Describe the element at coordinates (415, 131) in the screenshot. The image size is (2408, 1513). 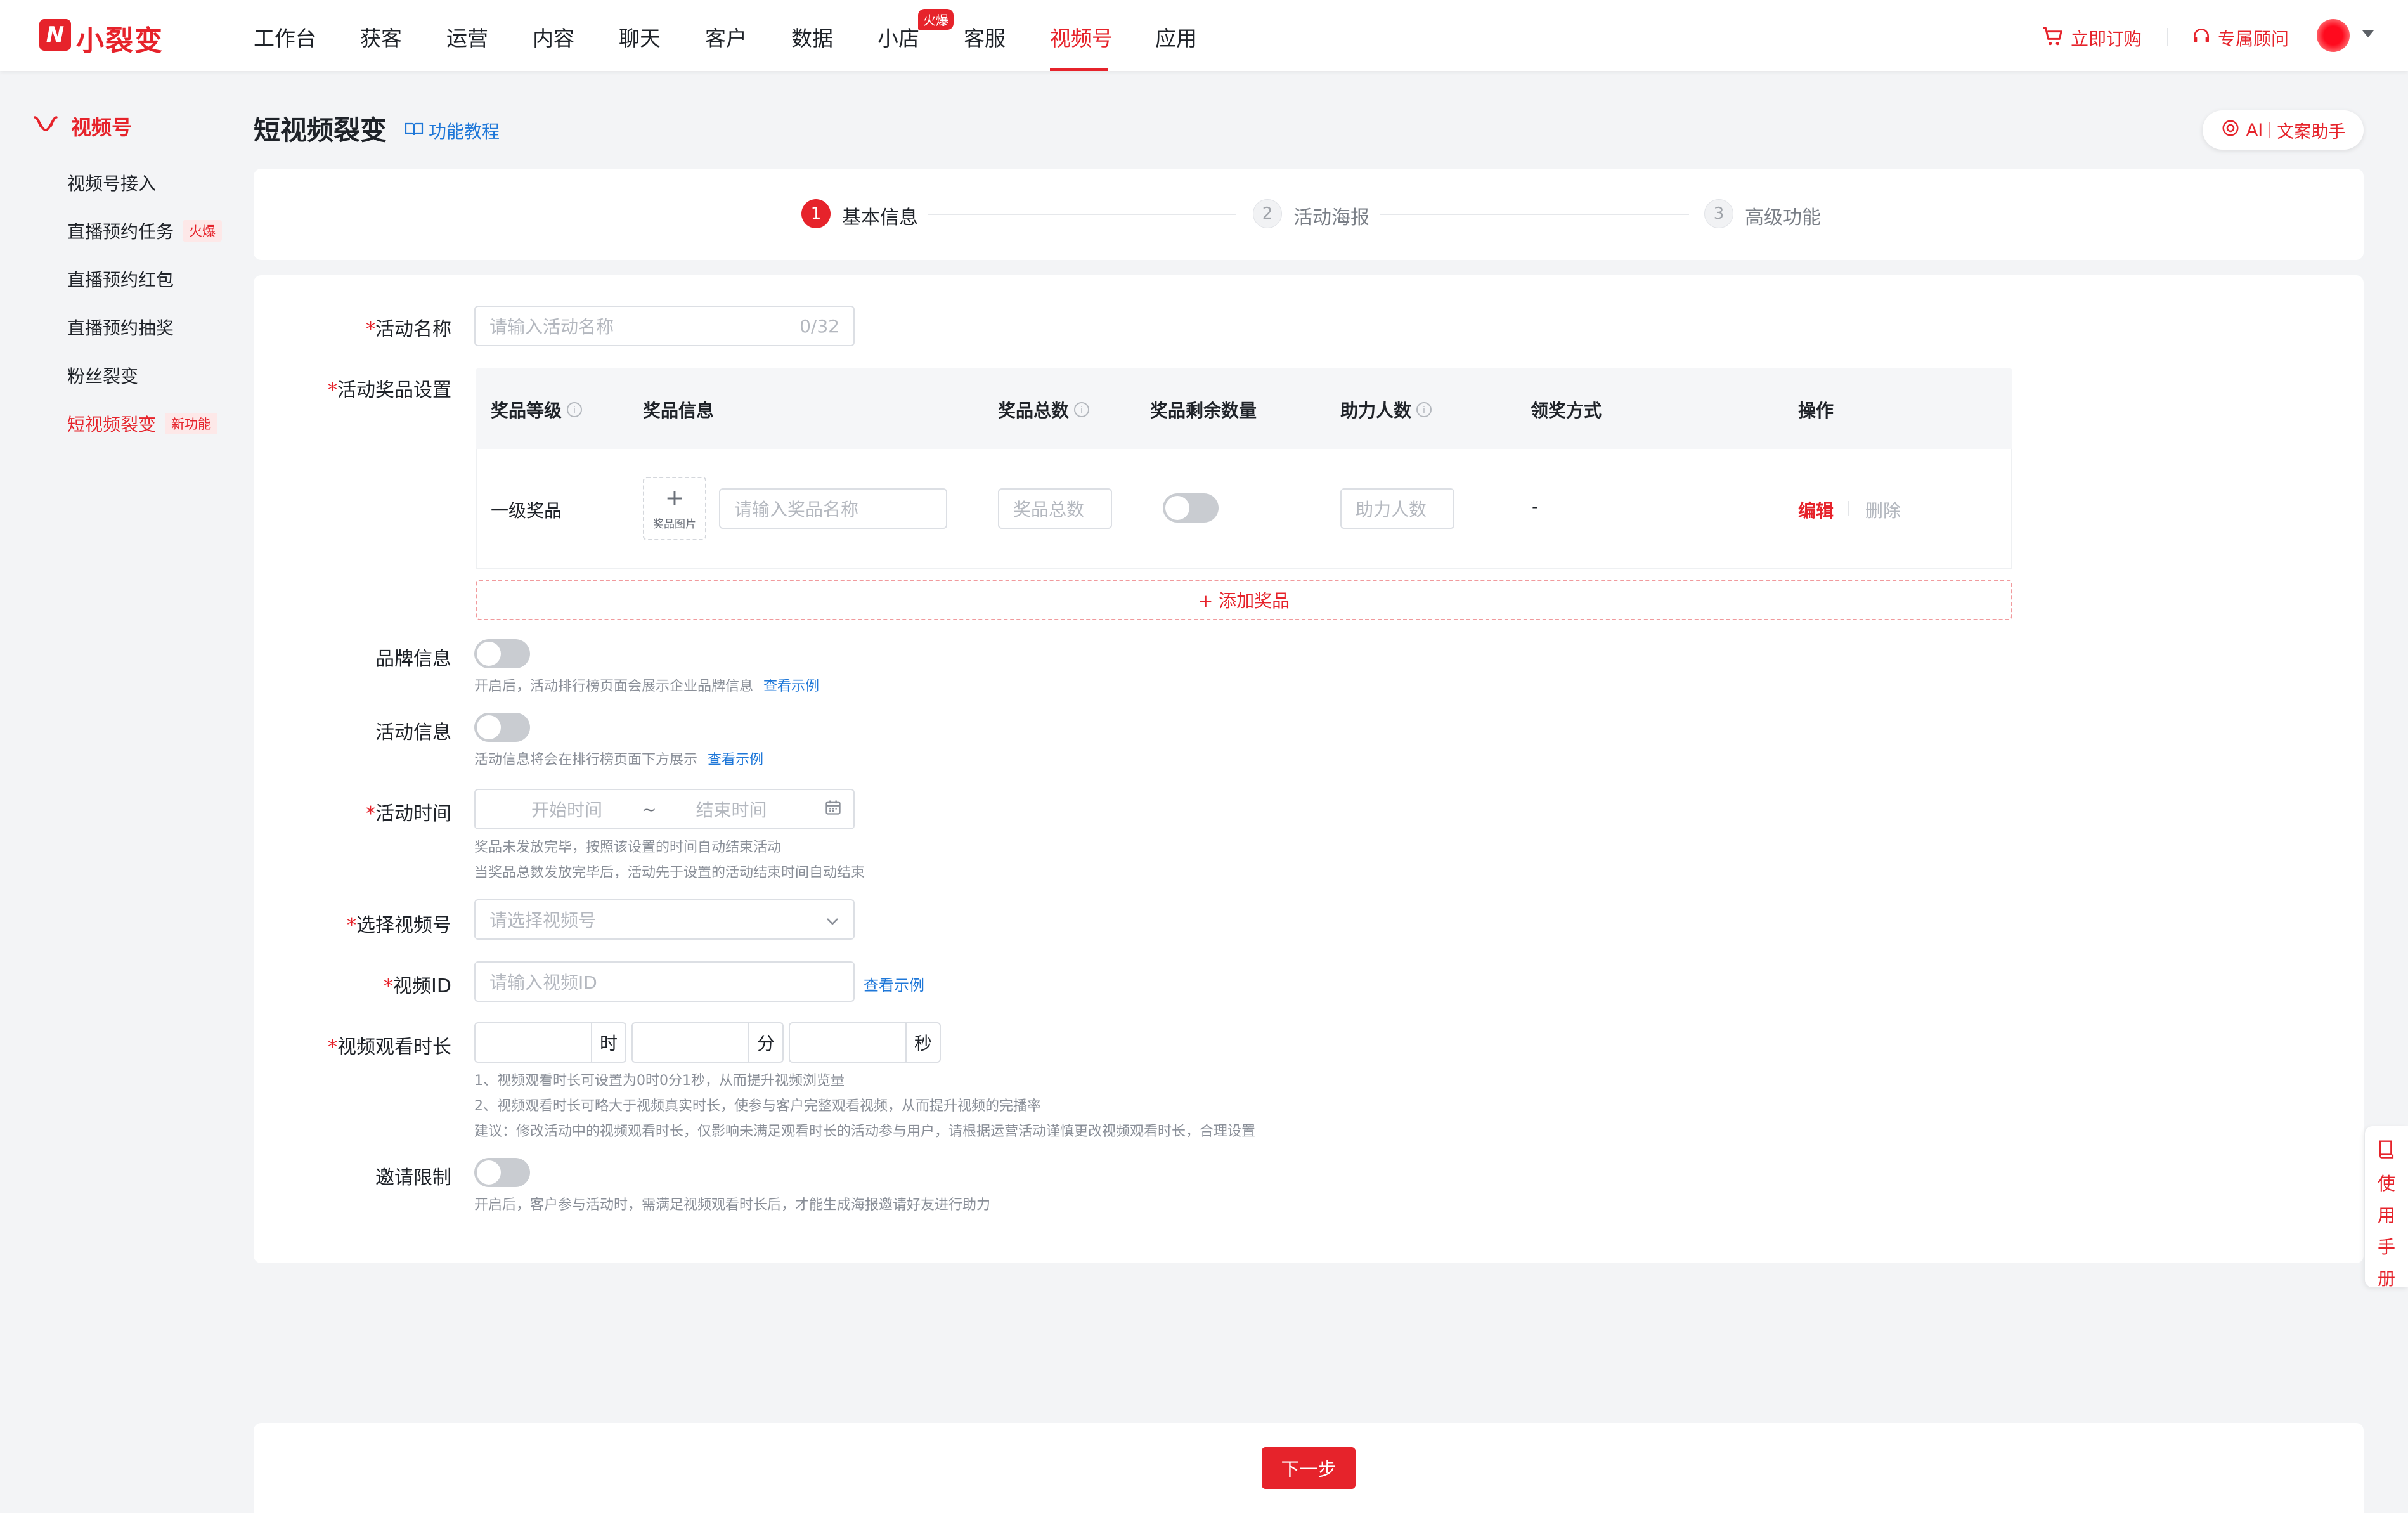
I see `book-icon` at that location.